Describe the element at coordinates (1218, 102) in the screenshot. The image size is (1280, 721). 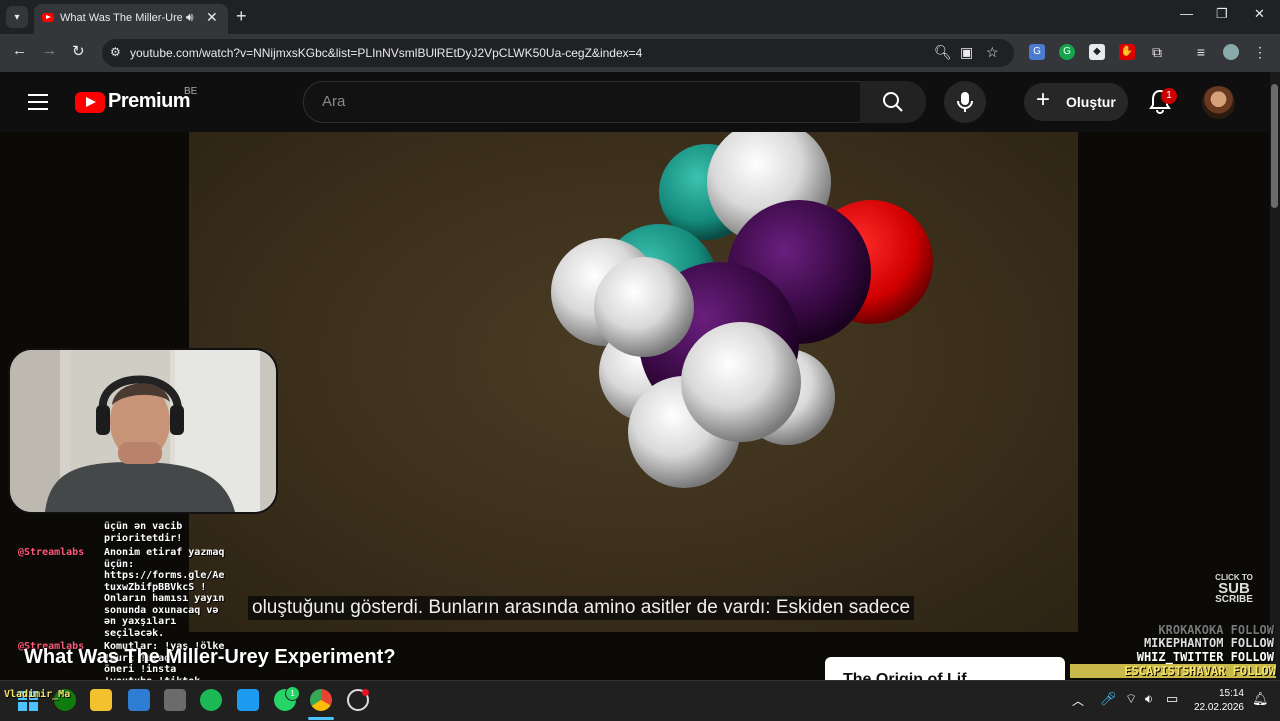
I see `avatar` at that location.